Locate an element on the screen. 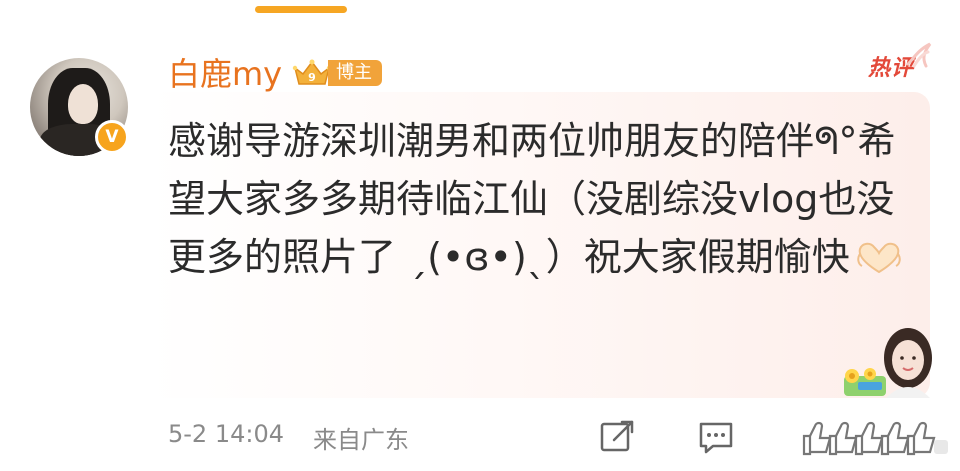  blogger-badge: 9 博主 is located at coordinates (337, 73).